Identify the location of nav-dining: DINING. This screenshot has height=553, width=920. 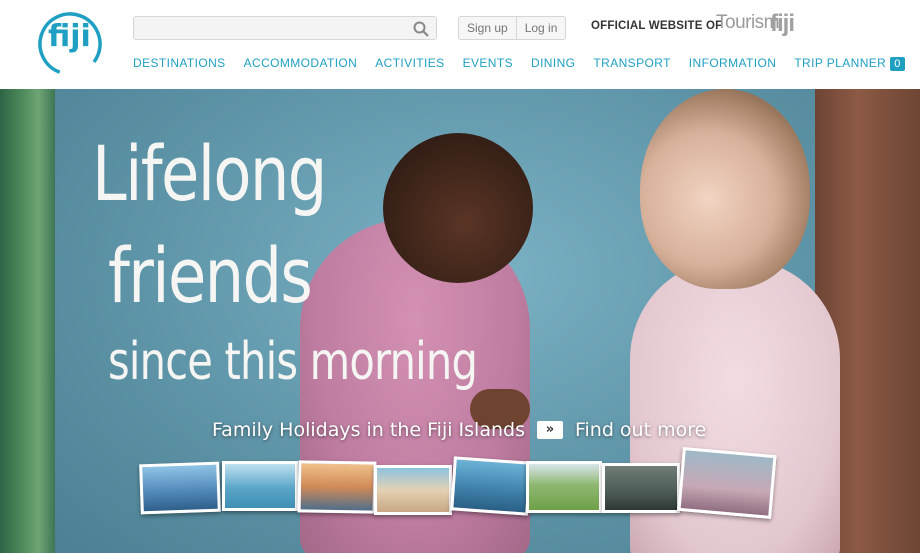
(553, 63).